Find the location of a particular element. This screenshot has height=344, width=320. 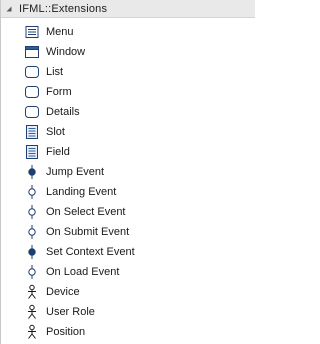

list-icon is located at coordinates (32, 72).